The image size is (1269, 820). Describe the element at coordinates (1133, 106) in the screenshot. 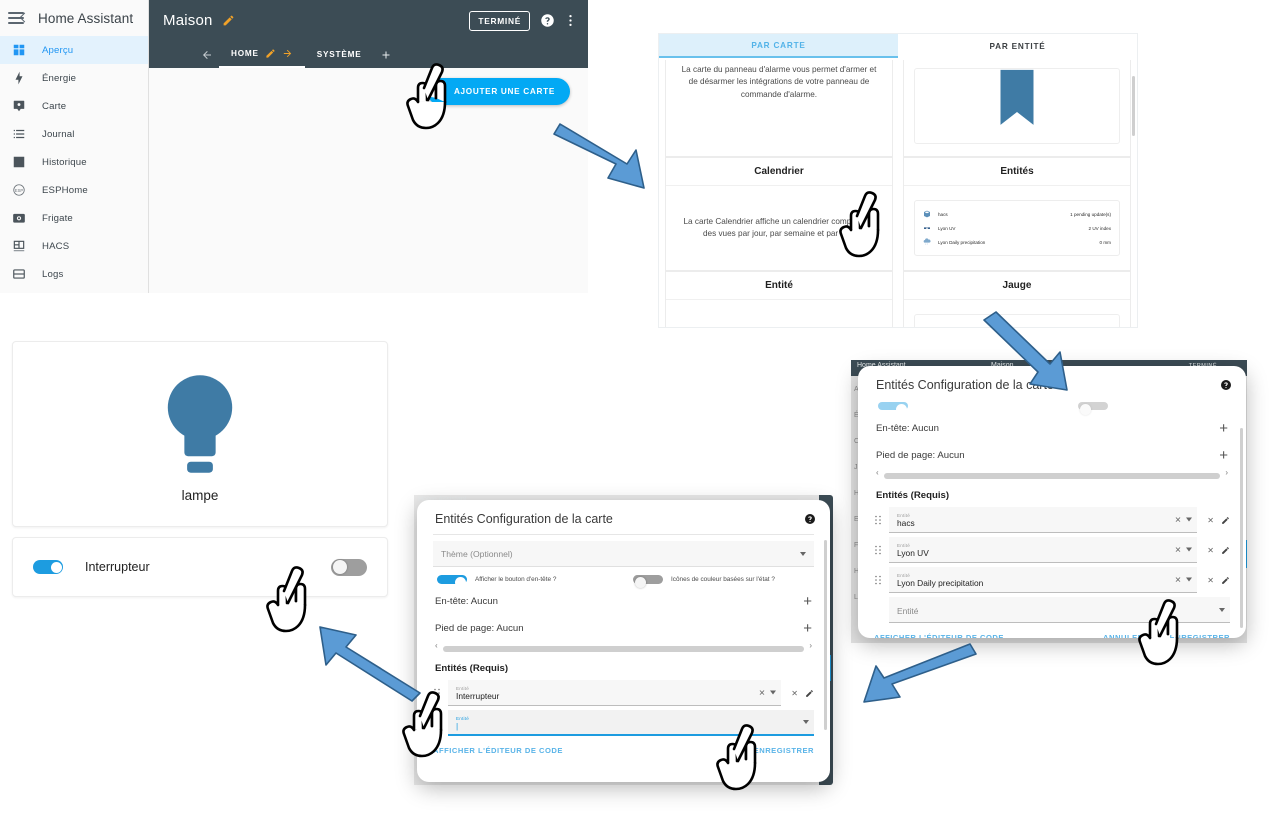

I see `picker-scrollbar` at that location.